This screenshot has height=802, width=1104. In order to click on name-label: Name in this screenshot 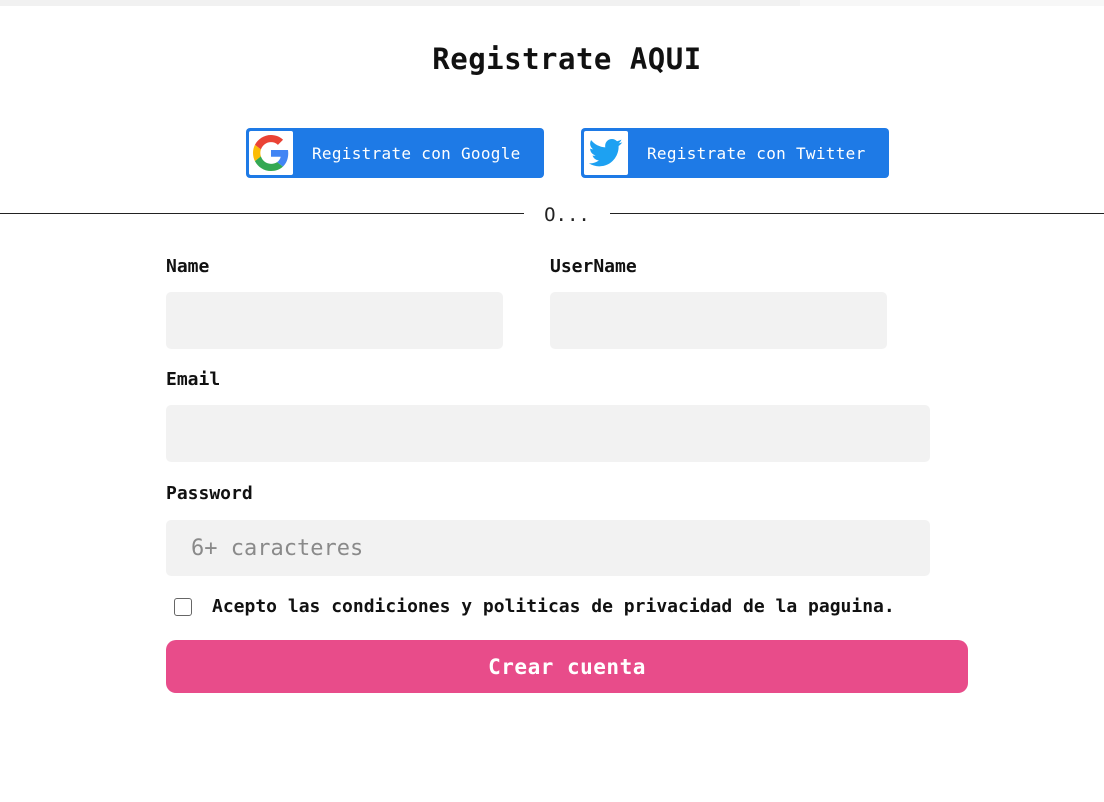, I will do `click(188, 266)`.